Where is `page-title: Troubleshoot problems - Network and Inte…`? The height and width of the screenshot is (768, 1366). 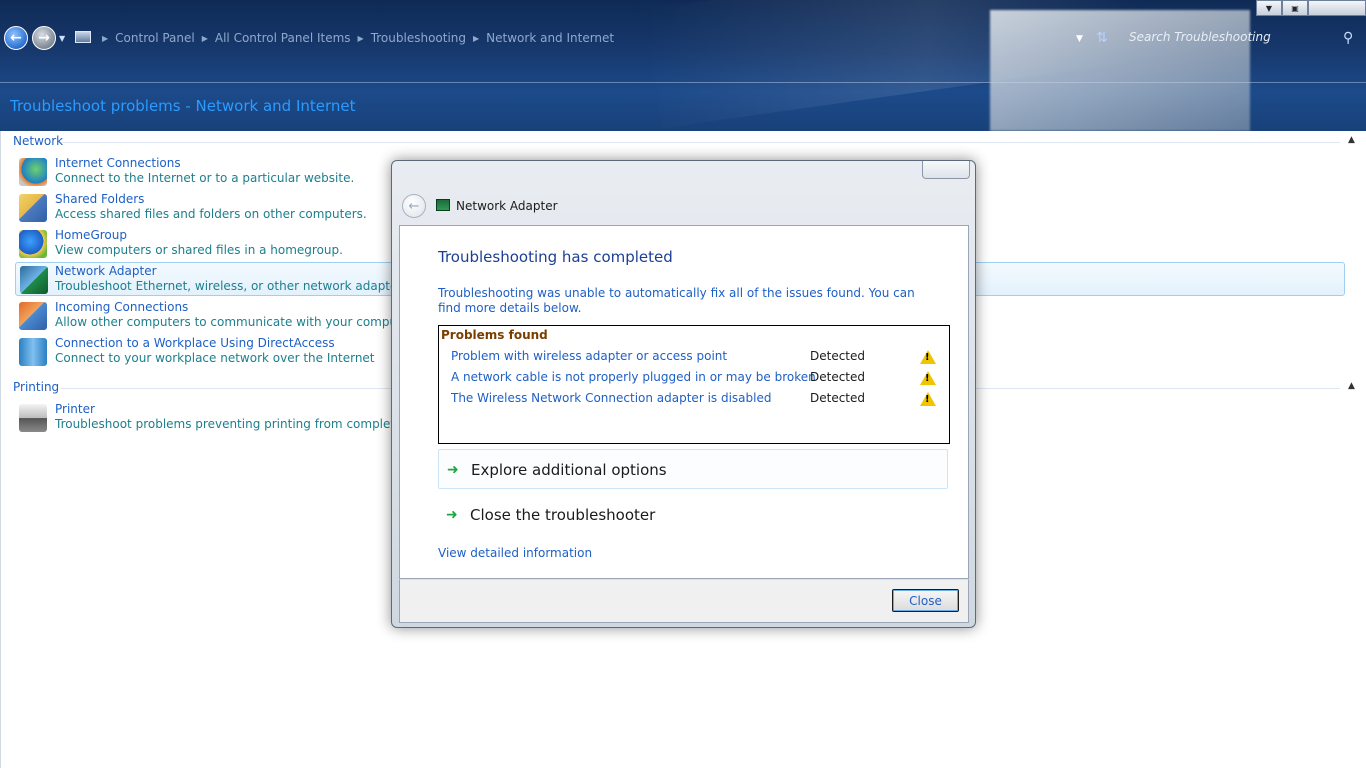 page-title: Troubleshoot problems - Network and Inte… is located at coordinates (183, 106).